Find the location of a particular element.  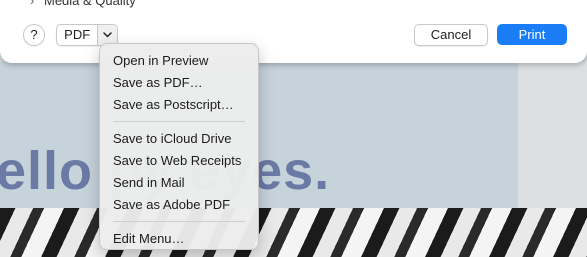

menu-item-save-to-web-receipts: Save to Web Receipts is located at coordinates (179, 161).